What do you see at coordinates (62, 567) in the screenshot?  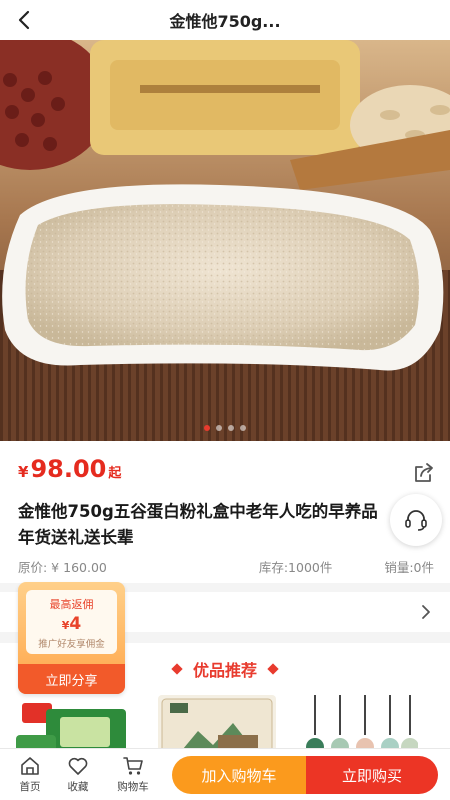 I see `original-price: 原价: ¥ 160.00` at bounding box center [62, 567].